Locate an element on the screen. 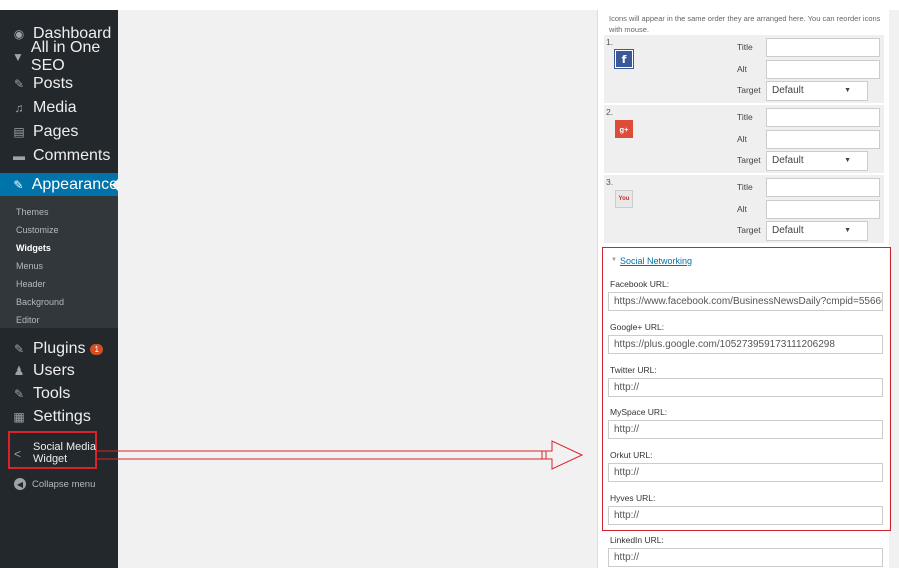 This screenshot has width=899, height=568. sidebar-item-posts: ✎ Posts is located at coordinates (59, 84).